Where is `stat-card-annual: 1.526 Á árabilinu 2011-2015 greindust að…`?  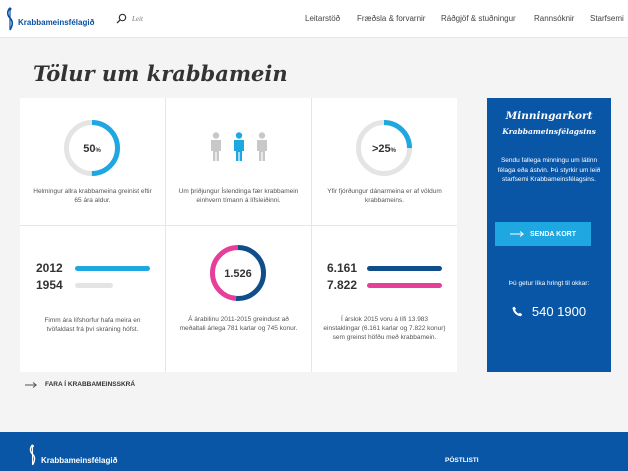 stat-card-annual: 1.526 Á árabilinu 2011-2015 greindust að… is located at coordinates (238, 299).